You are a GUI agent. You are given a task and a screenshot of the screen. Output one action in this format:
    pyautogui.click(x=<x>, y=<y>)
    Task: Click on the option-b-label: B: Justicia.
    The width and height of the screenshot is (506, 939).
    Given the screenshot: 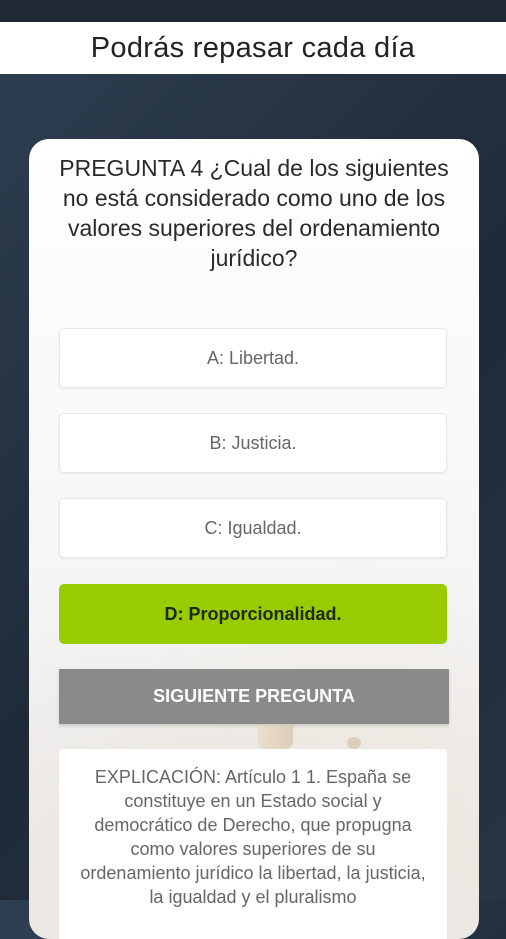 What is the action you would take?
    pyautogui.click(x=253, y=442)
    